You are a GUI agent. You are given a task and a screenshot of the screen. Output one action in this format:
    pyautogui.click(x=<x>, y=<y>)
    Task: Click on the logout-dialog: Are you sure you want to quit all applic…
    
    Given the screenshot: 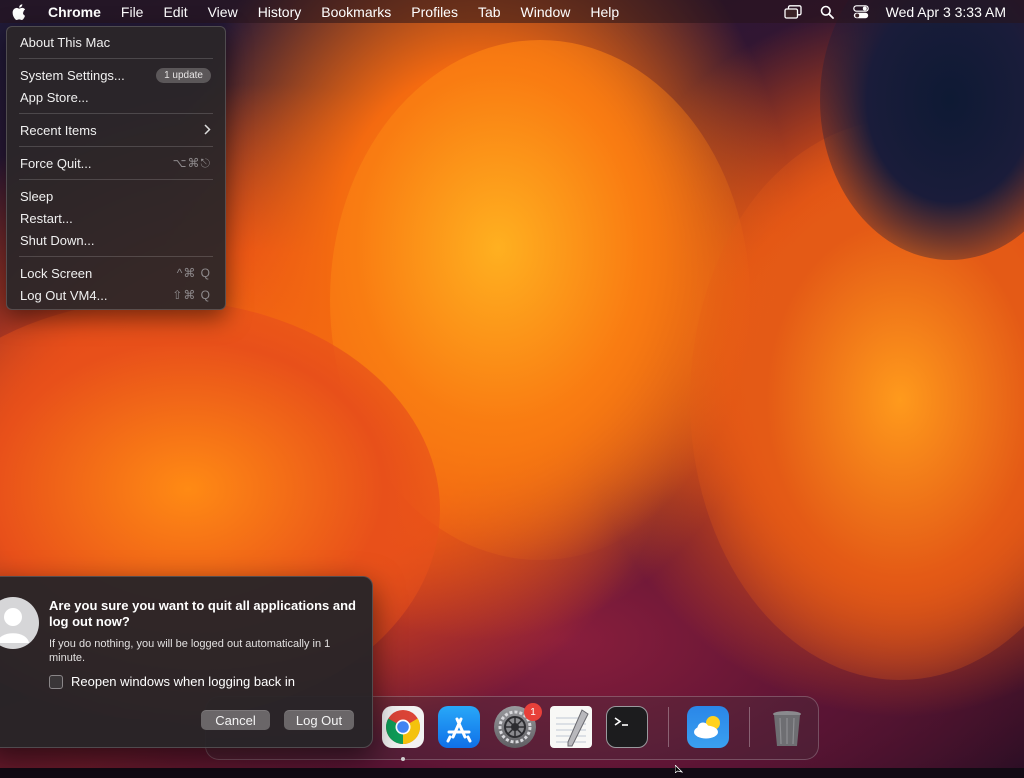 What is the action you would take?
    pyautogui.click(x=186, y=662)
    